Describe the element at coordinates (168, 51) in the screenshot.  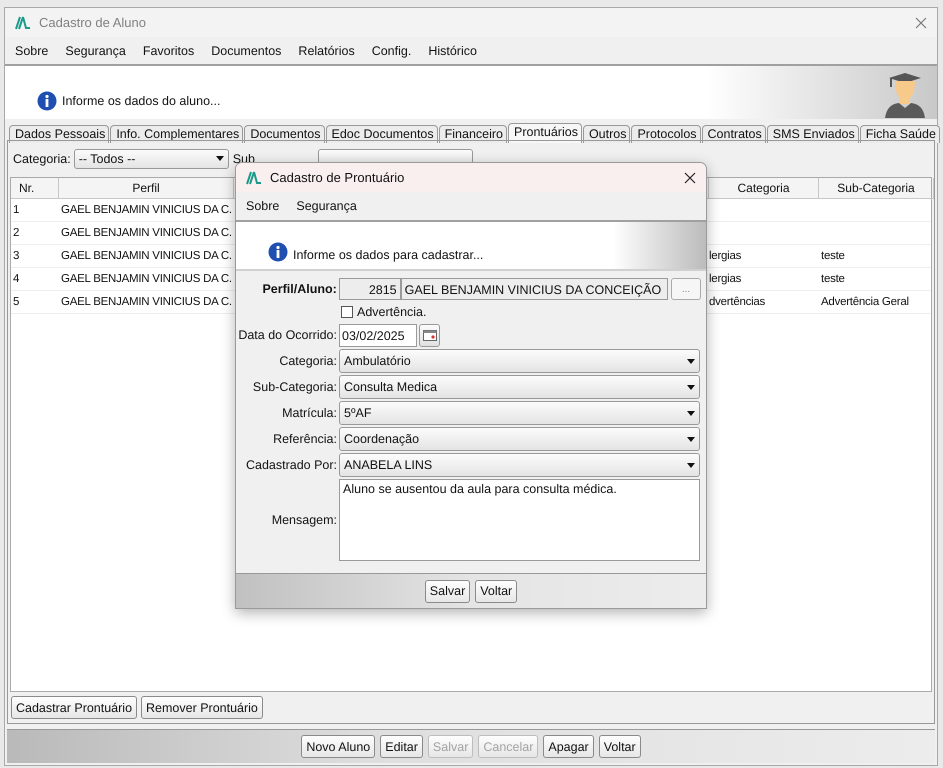
I see `menu-item: Favoritos` at that location.